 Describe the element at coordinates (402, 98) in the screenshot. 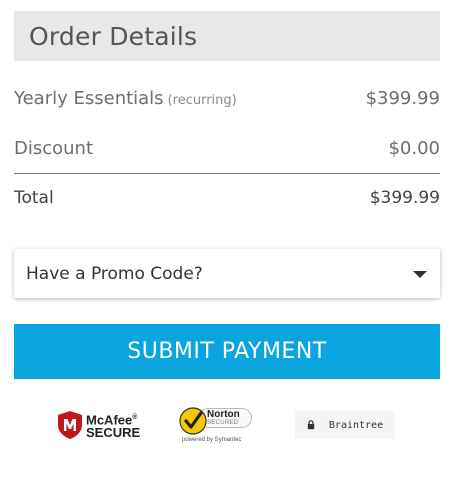

I see `line-item-amount: $399.99` at that location.